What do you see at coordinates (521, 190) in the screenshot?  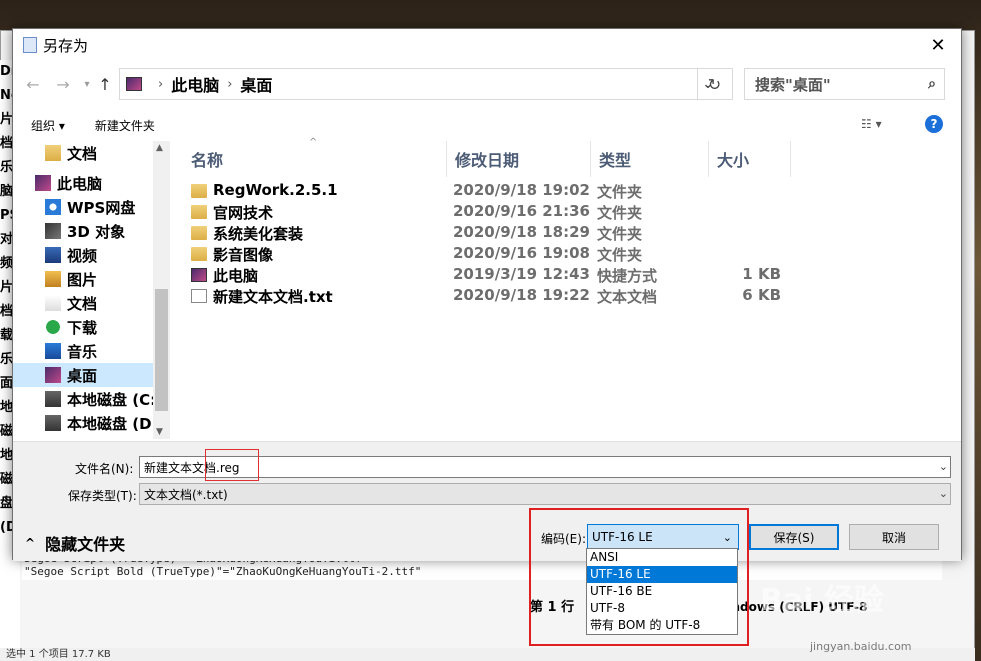 I see `file-date: 2020/9/18 19:02` at bounding box center [521, 190].